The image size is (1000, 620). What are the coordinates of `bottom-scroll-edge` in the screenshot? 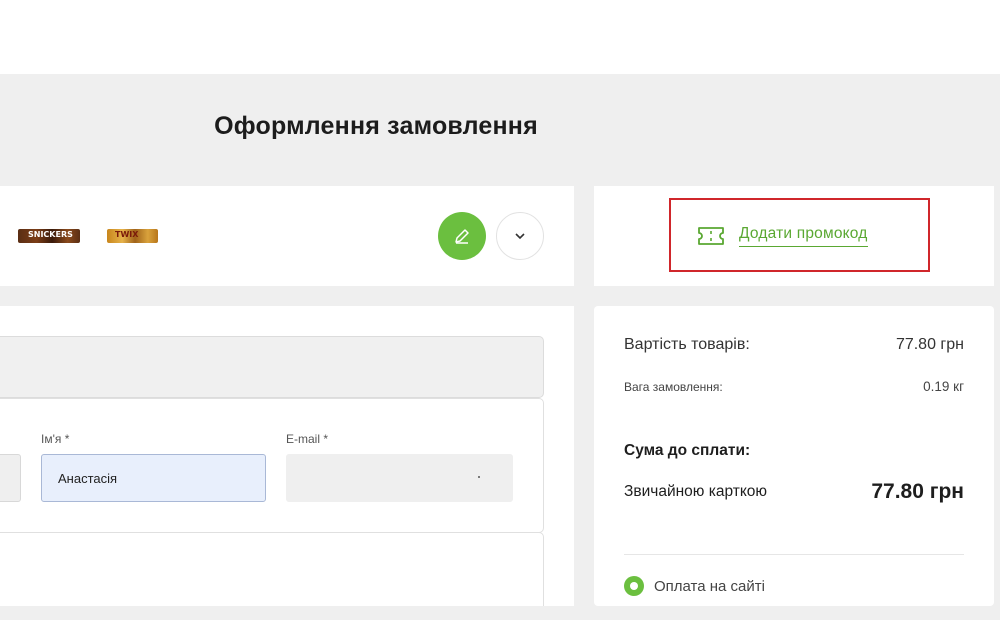 It's located at (500, 613).